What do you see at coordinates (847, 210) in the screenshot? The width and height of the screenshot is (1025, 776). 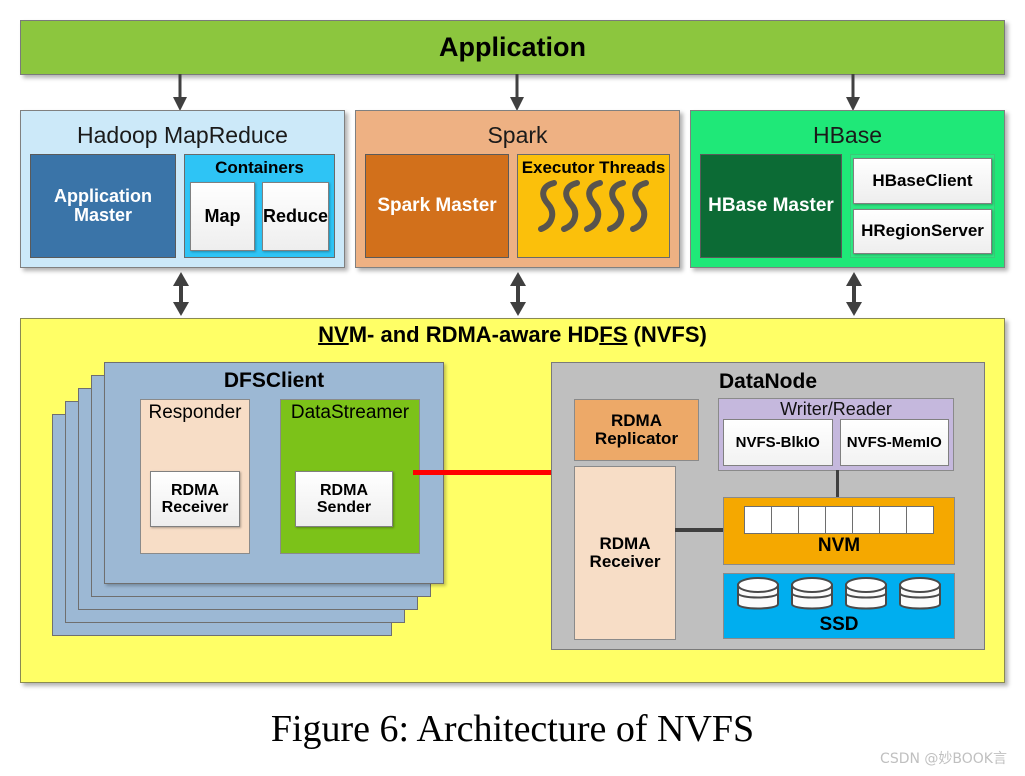 I see `hbase-body: HBase Master HBaseClient HRegionServer` at bounding box center [847, 210].